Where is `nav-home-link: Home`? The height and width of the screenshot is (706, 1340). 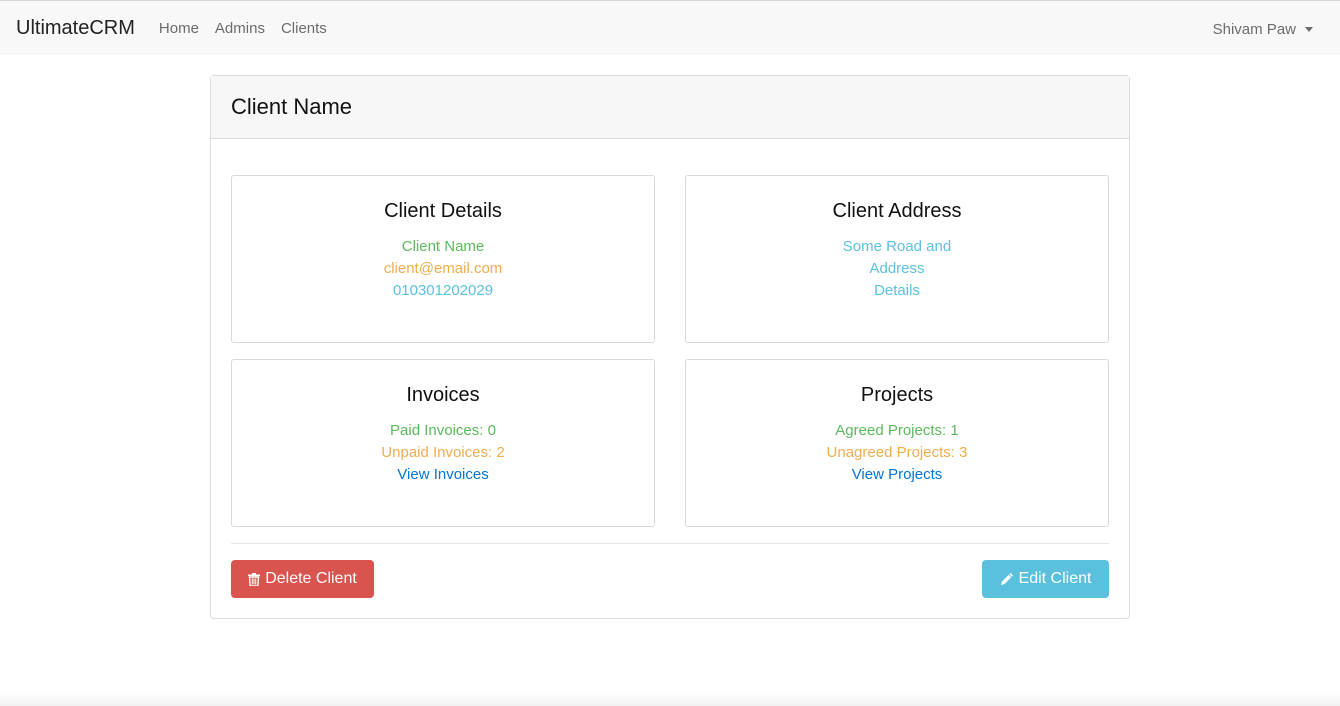
nav-home-link: Home is located at coordinates (179, 28).